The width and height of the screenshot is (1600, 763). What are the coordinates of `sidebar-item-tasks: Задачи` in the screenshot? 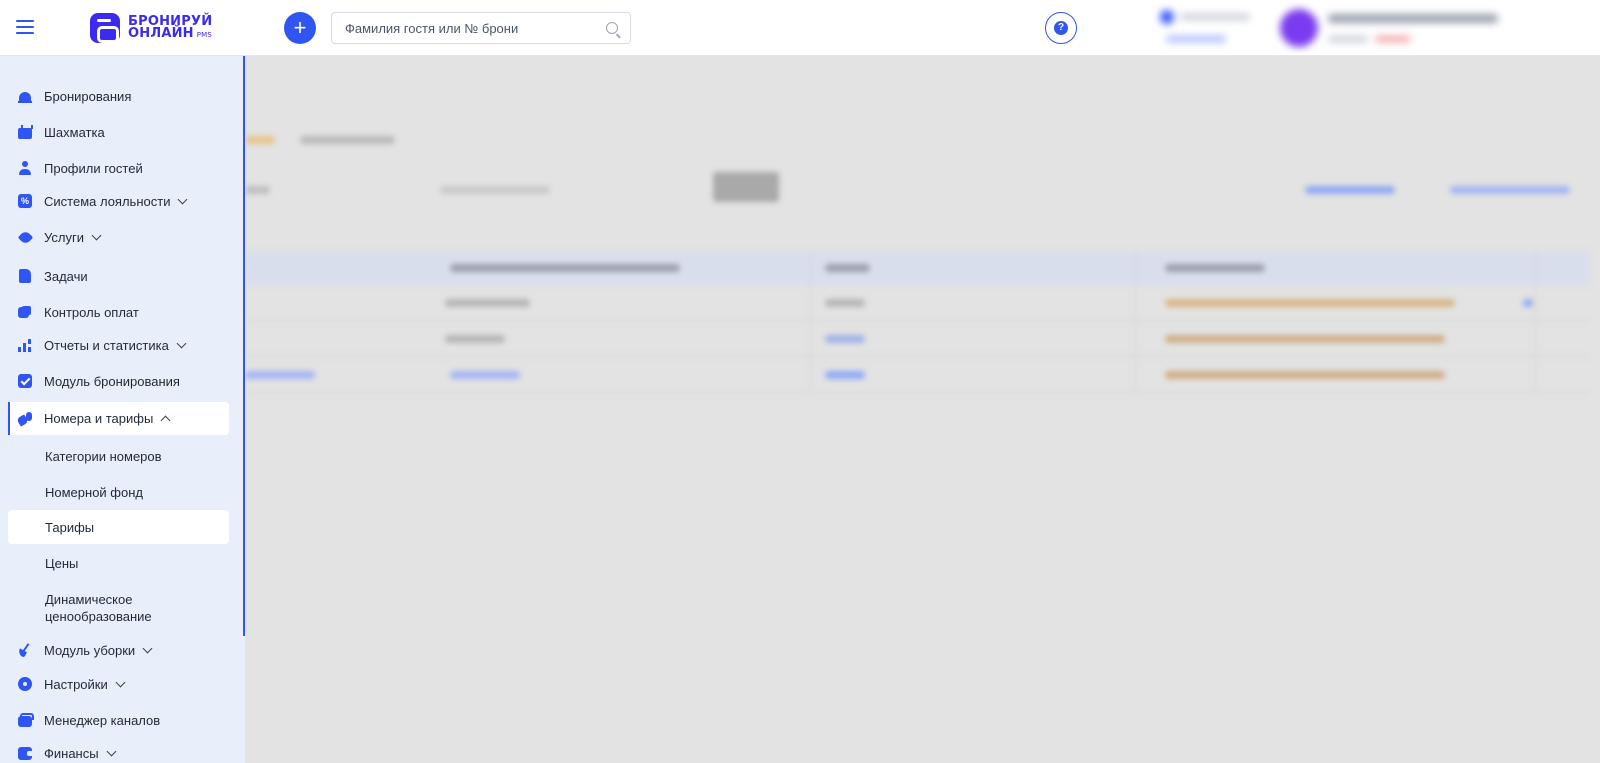 It's located at (118, 276).